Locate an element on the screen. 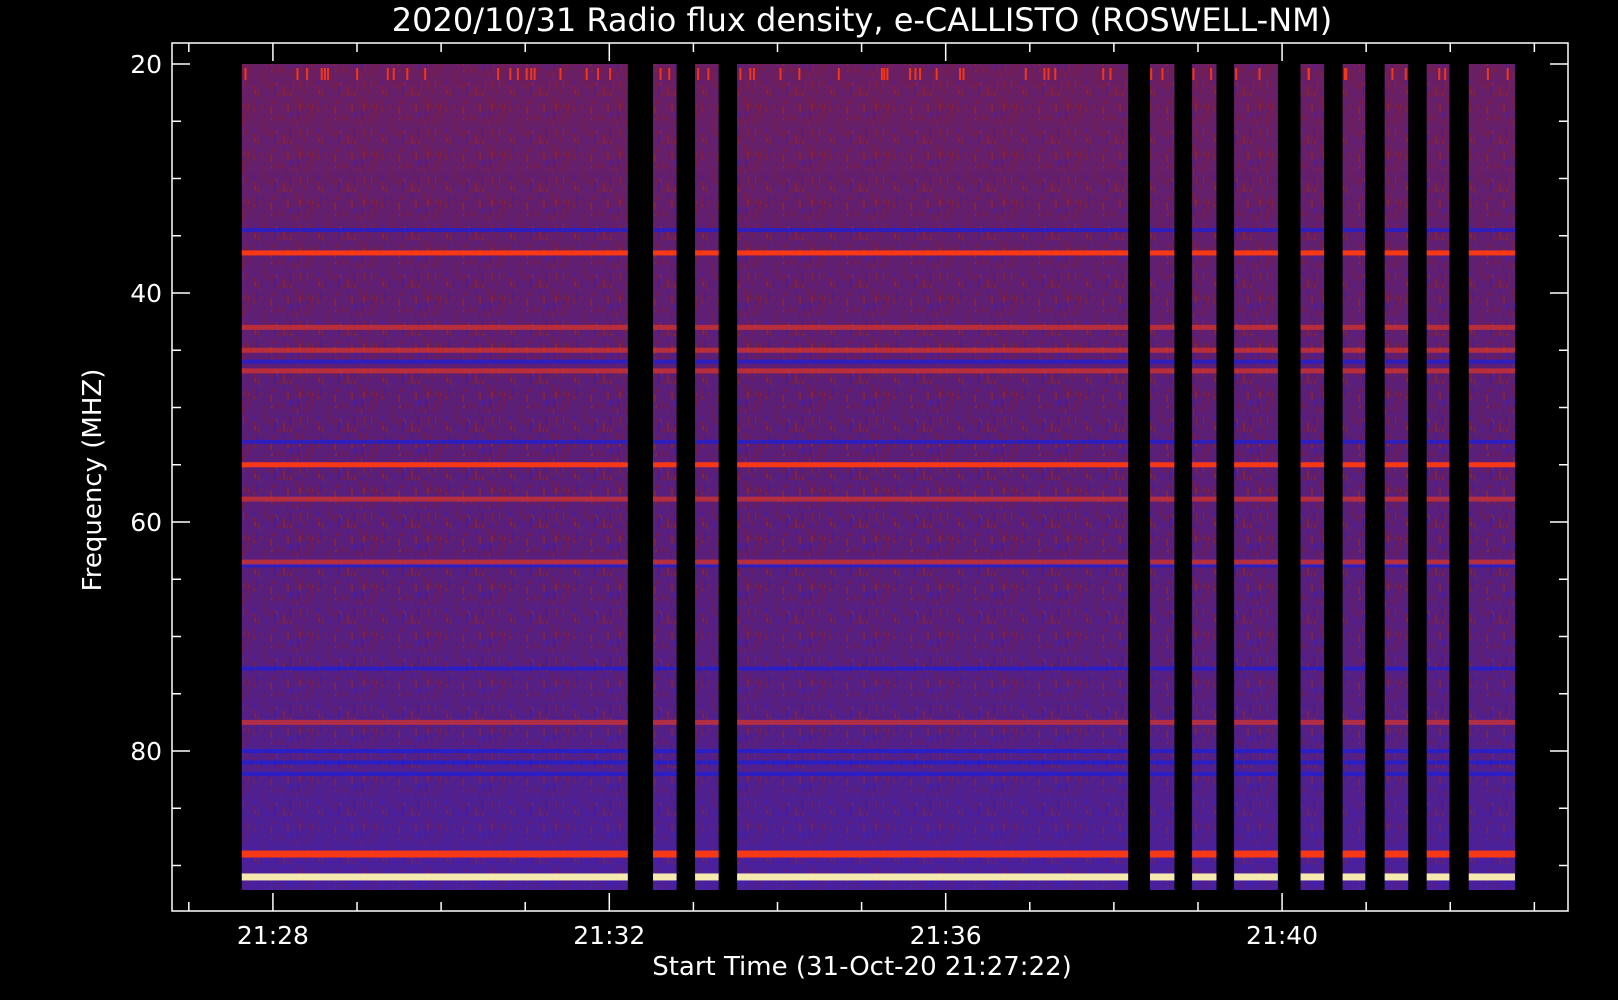 The height and width of the screenshot is (1000, 1618). y-tick-label: 20 is located at coordinates (146, 64).